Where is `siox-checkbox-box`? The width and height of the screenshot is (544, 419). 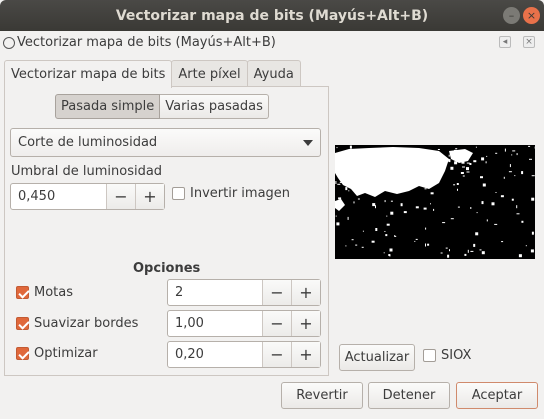
siox-checkbox-box is located at coordinates (429, 355).